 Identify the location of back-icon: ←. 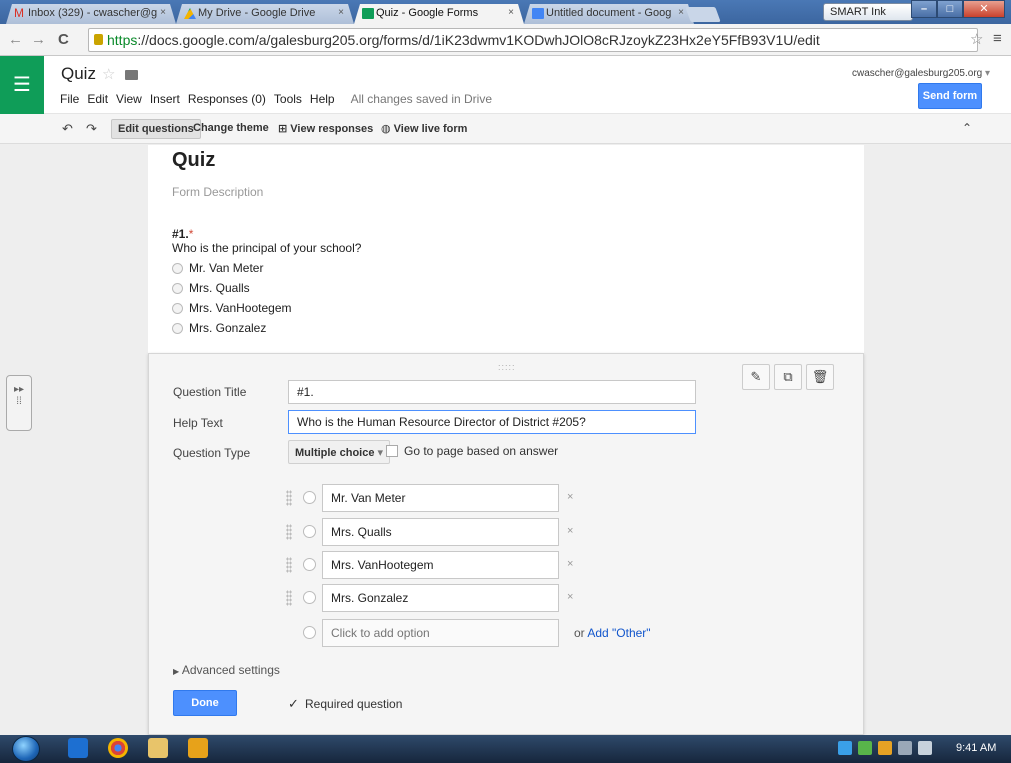
(15, 39).